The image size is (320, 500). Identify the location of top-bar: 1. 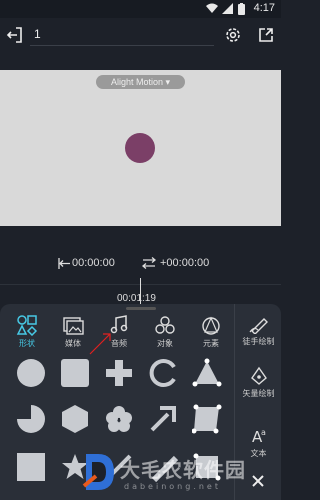
(140, 44).